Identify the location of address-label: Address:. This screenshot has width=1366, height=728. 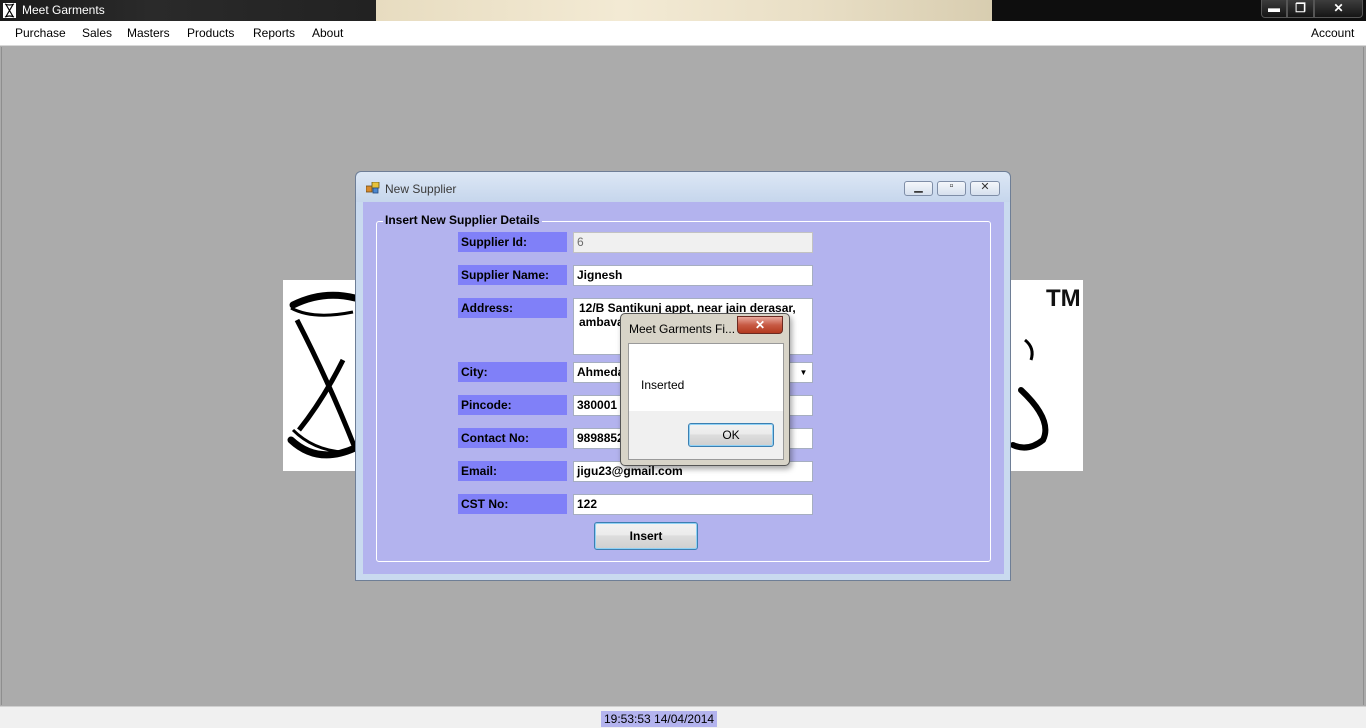
(512, 308).